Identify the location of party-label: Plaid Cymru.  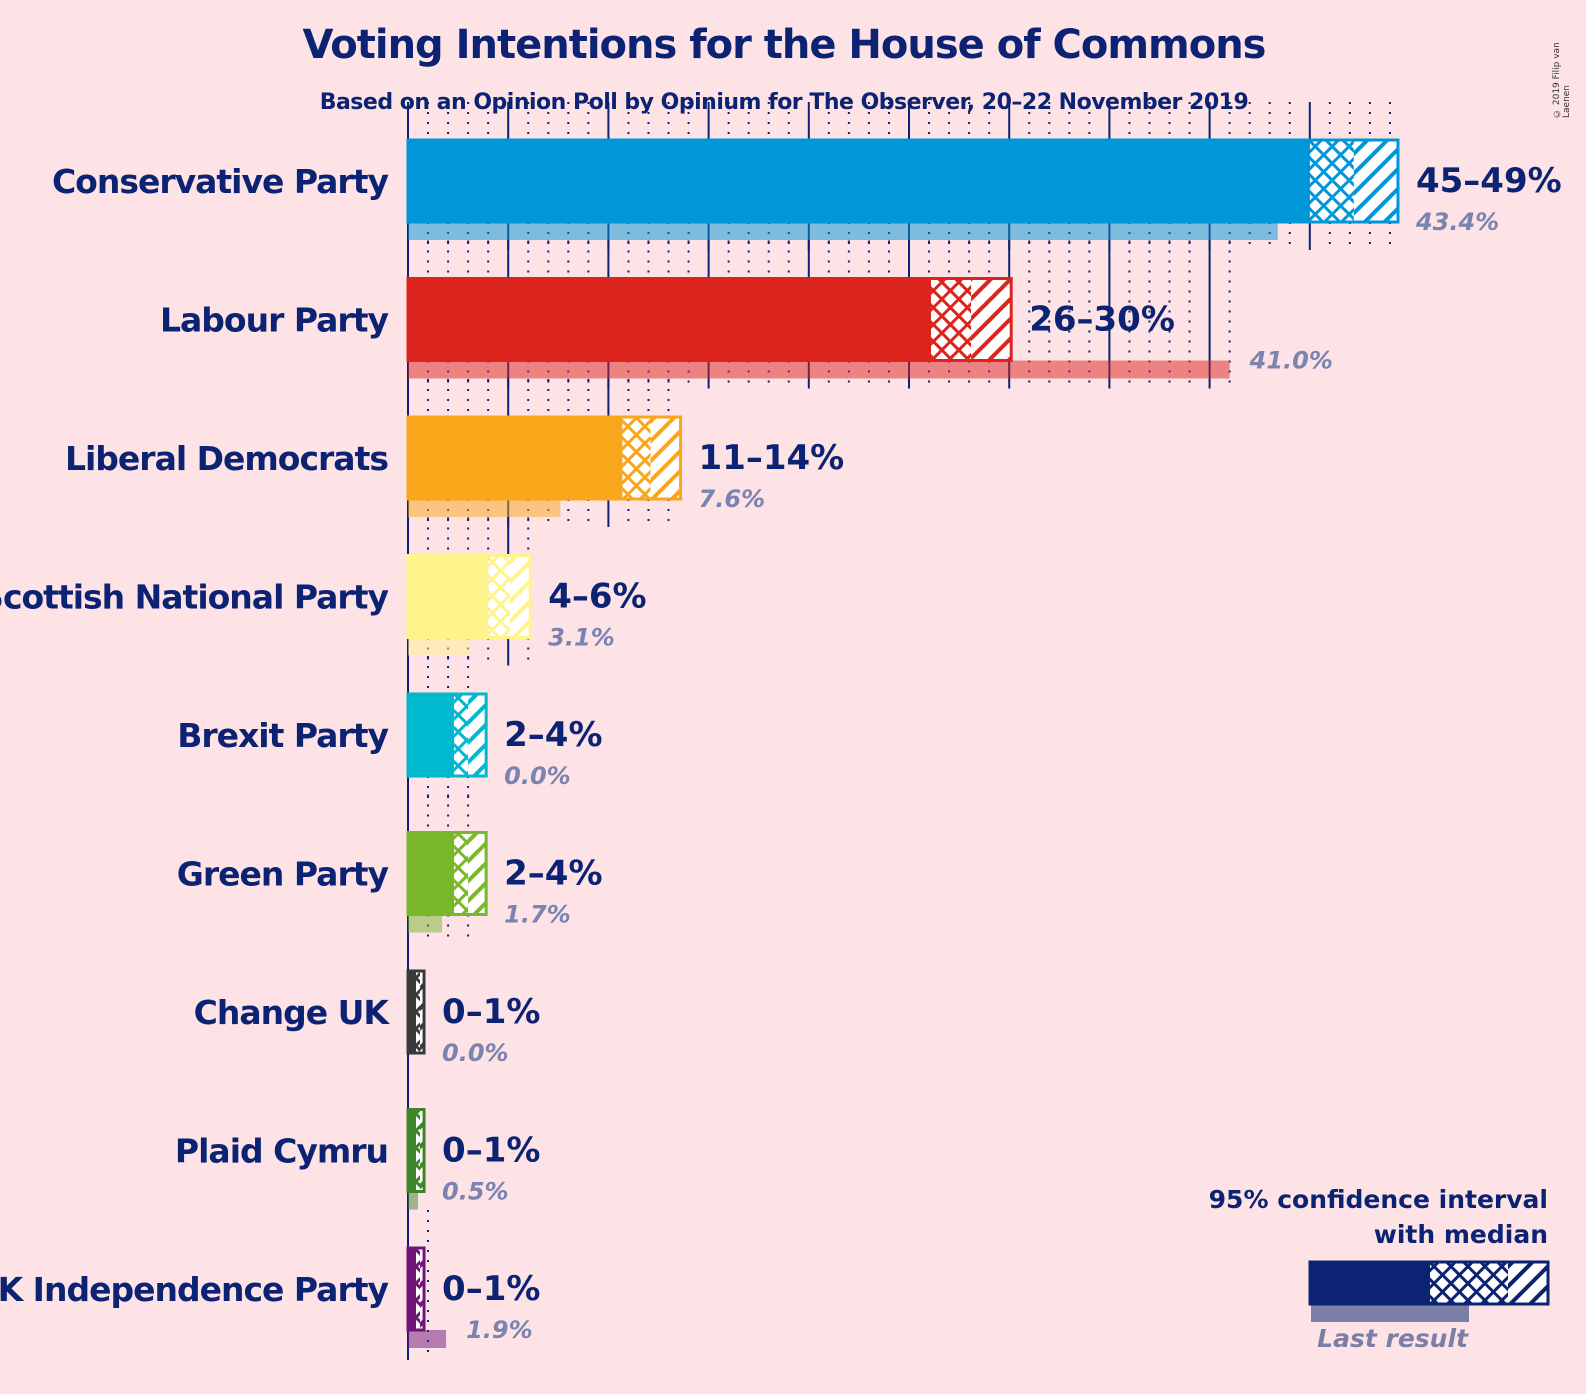
(281, 1151).